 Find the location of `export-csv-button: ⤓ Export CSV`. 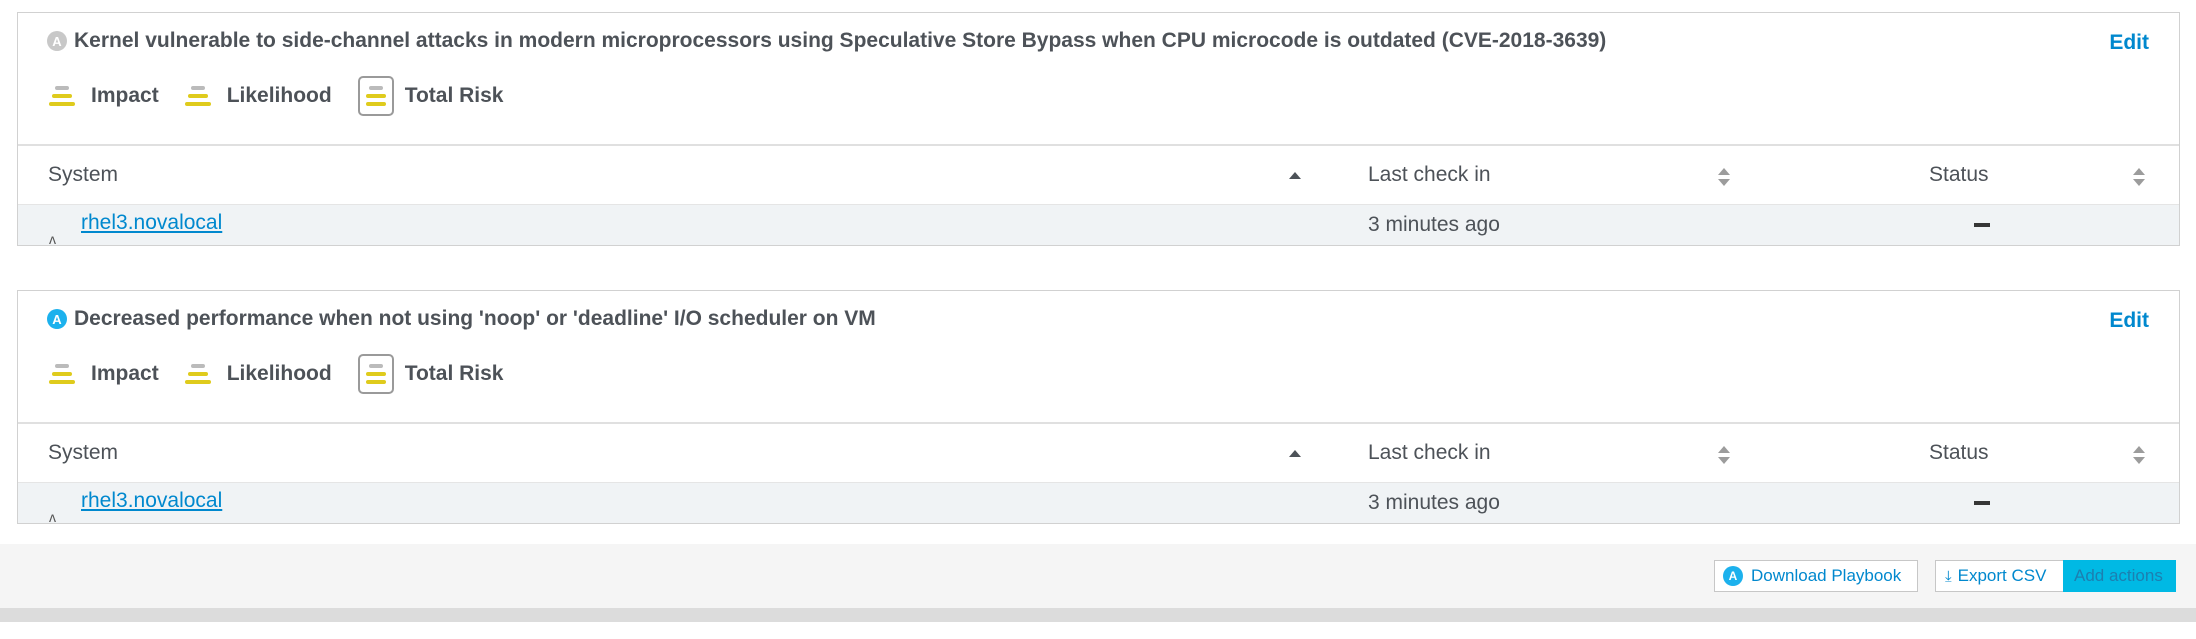

export-csv-button: ⤓ Export CSV is located at coordinates (1999, 576).